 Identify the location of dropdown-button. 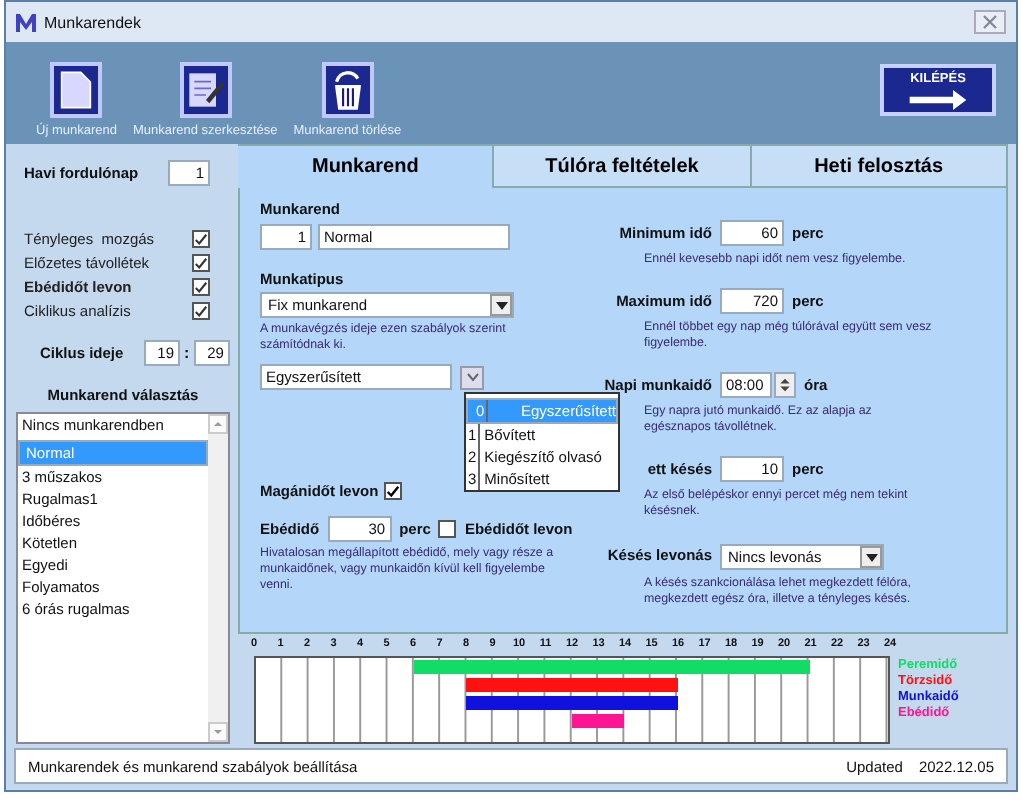
(472, 377).